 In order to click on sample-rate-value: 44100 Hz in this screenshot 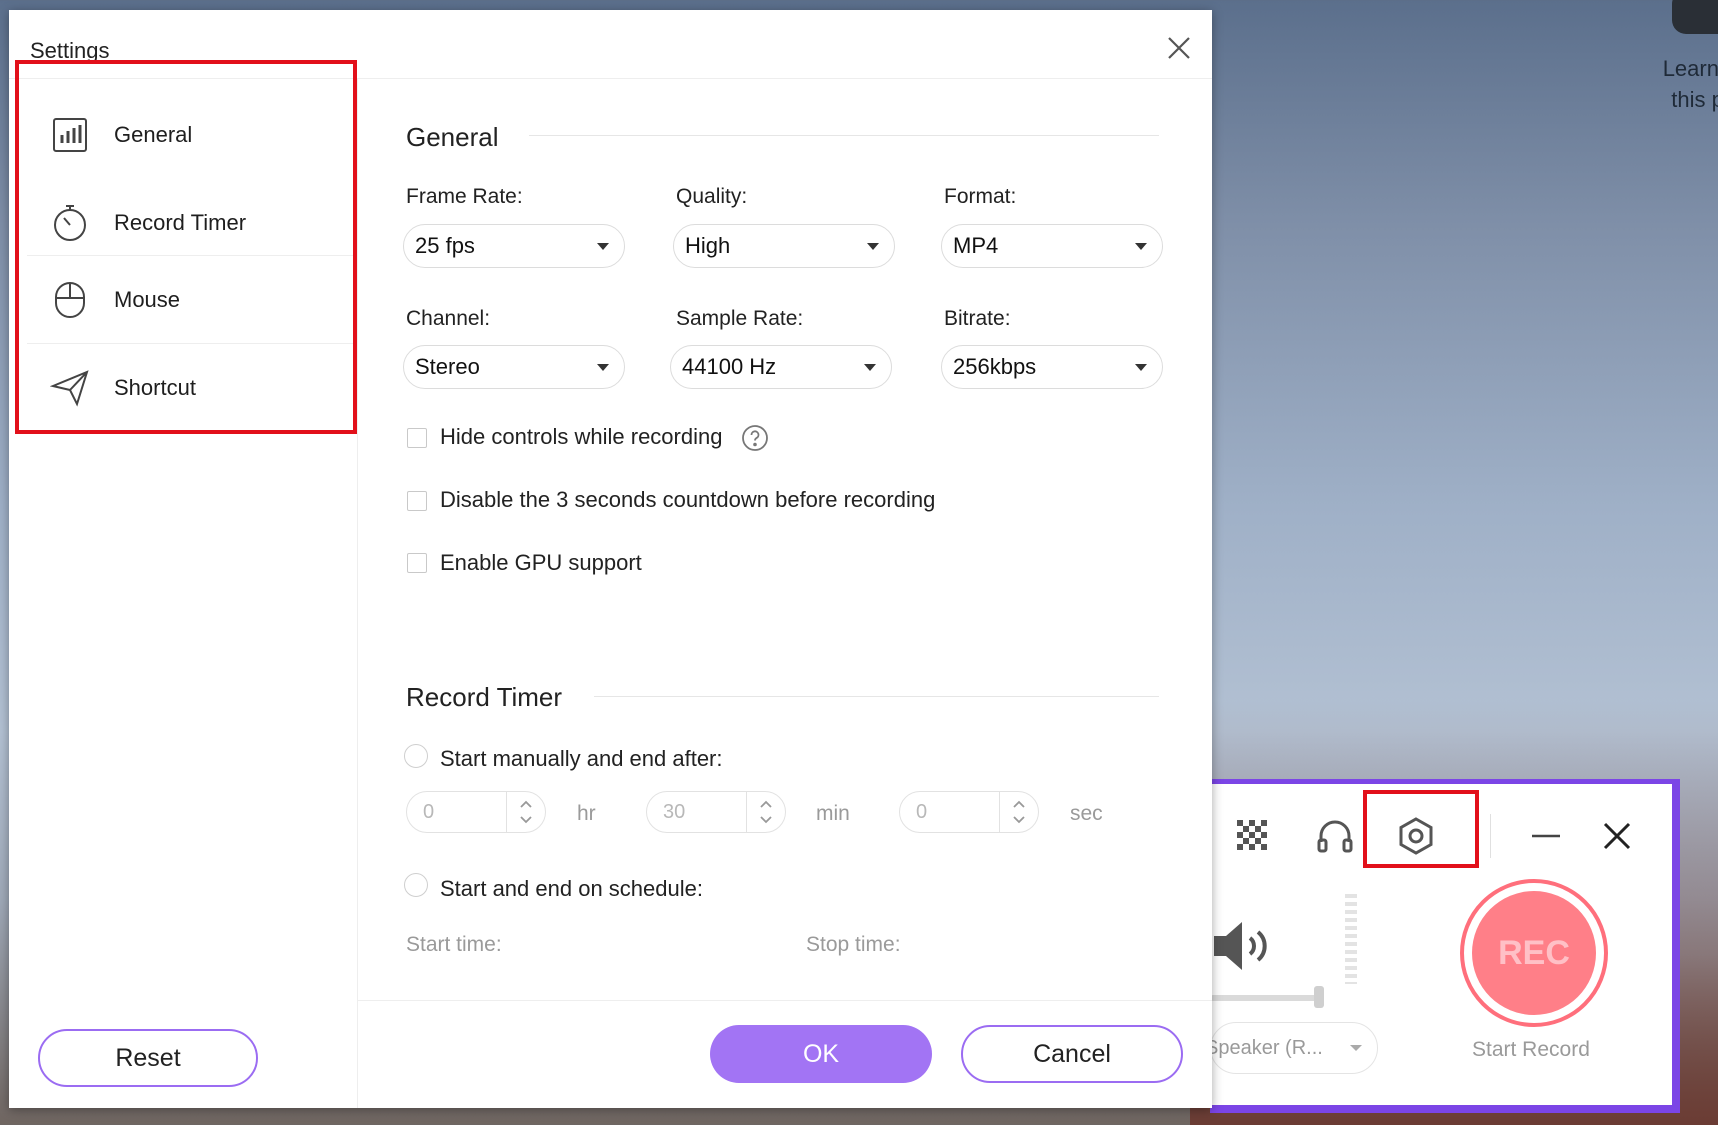, I will do `click(729, 366)`.